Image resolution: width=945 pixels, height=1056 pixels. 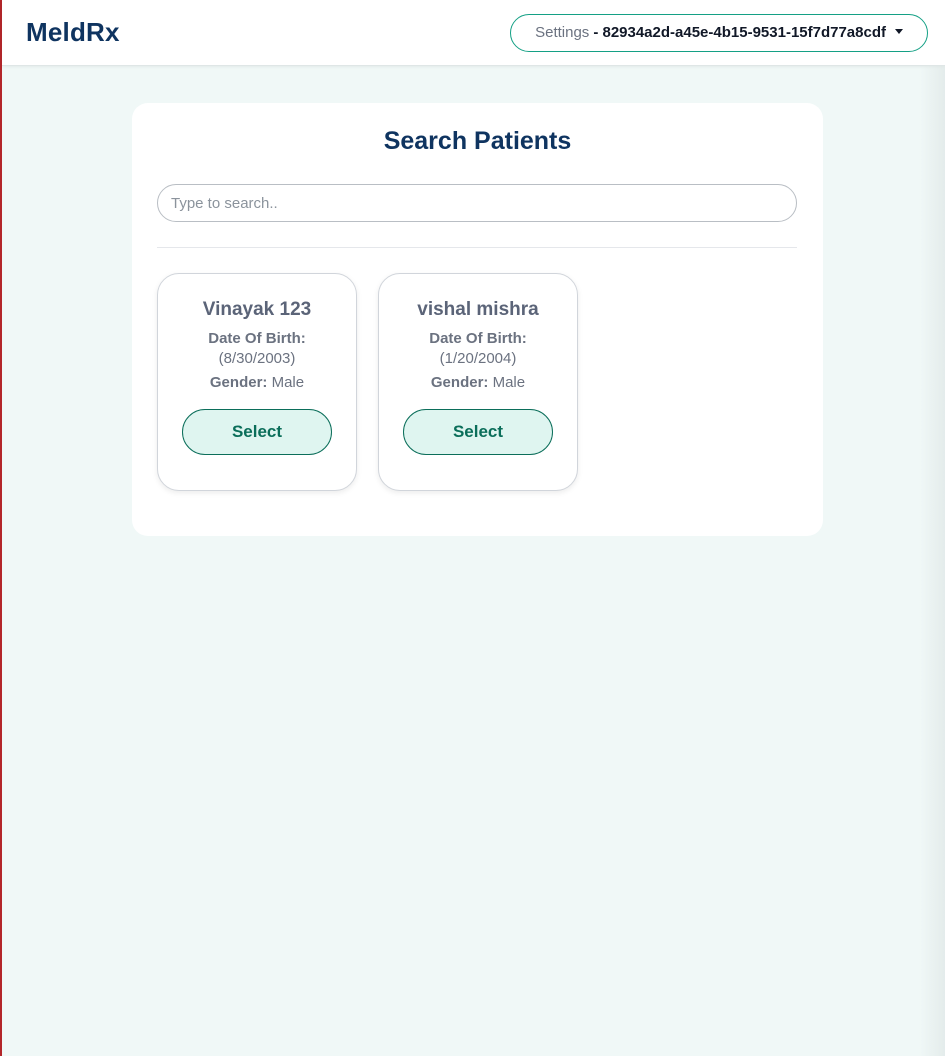 What do you see at coordinates (477, 247) in the screenshot?
I see `divider` at bounding box center [477, 247].